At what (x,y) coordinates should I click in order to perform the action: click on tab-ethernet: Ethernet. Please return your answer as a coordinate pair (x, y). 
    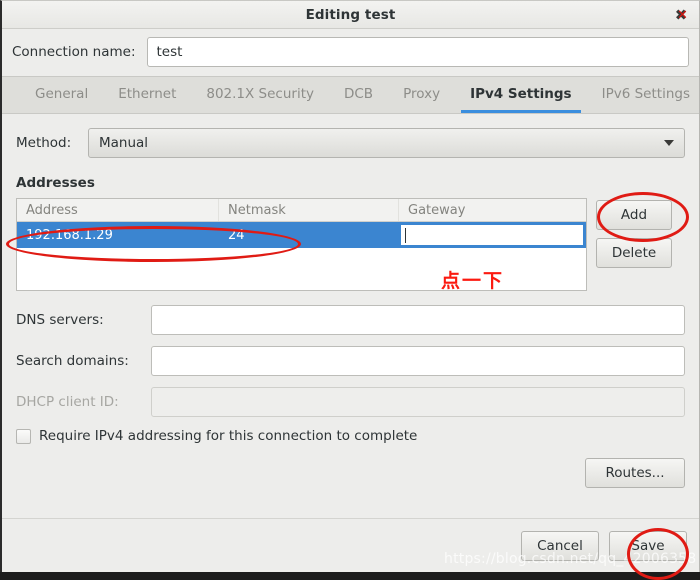
    Looking at the image, I should click on (147, 94).